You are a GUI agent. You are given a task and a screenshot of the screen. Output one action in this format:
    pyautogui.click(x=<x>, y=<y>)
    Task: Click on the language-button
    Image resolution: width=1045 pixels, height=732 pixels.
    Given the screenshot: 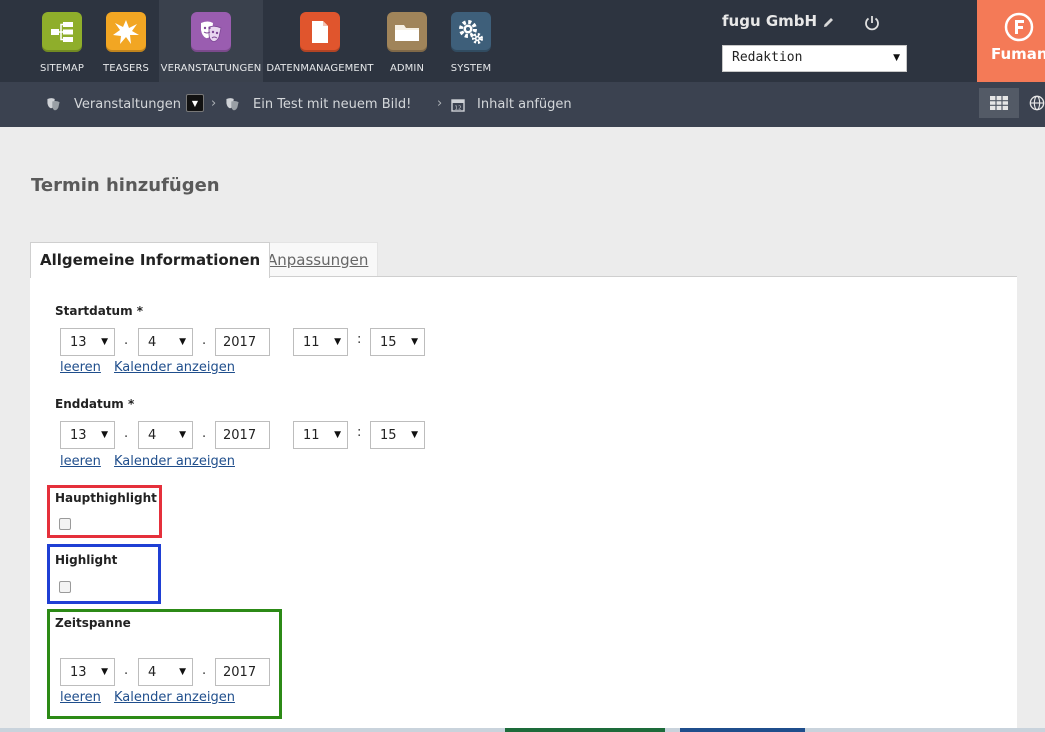 What is the action you would take?
    pyautogui.click(x=1033, y=103)
    